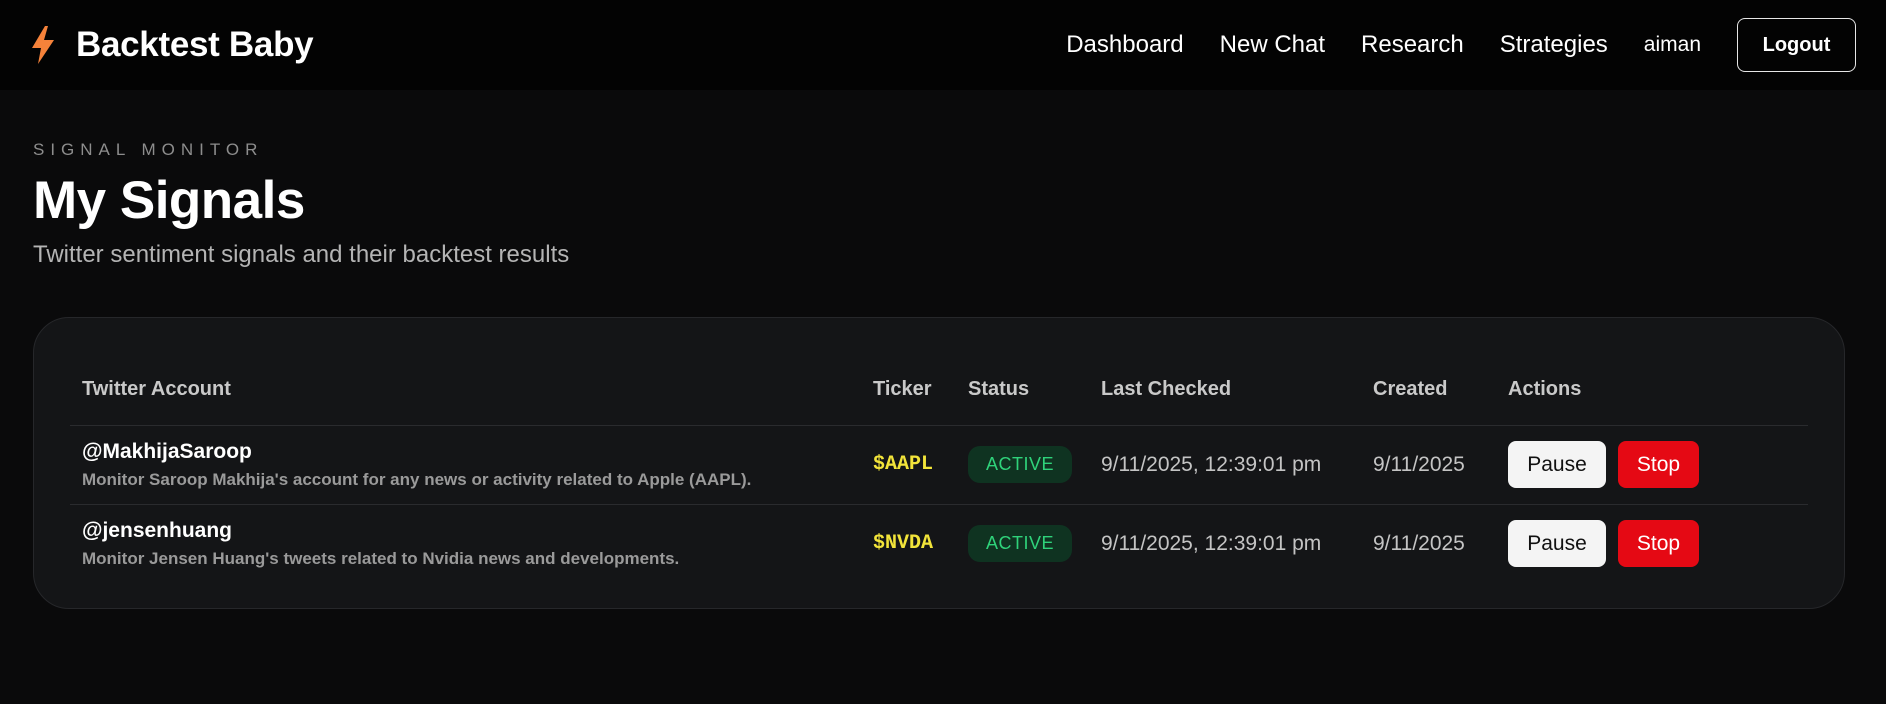  Describe the element at coordinates (1022, 390) in the screenshot. I see `column-header-status: Status` at that location.